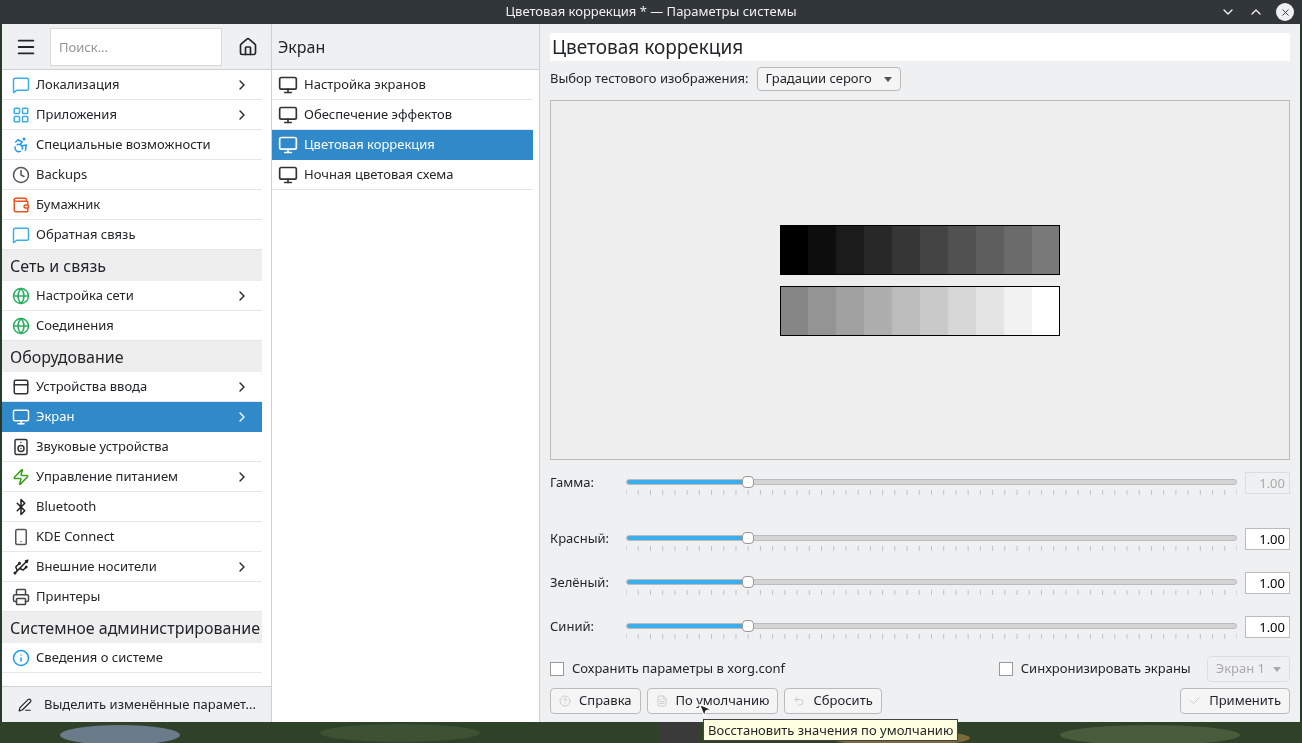 The image size is (1302, 743). What do you see at coordinates (132, 627) in the screenshot?
I see `category-header: Системное администрирование` at bounding box center [132, 627].